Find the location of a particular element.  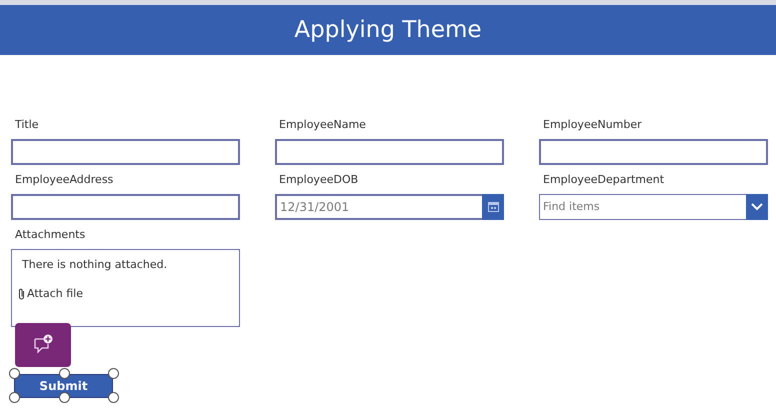

attach-file-link: Attach file is located at coordinates (50, 294).